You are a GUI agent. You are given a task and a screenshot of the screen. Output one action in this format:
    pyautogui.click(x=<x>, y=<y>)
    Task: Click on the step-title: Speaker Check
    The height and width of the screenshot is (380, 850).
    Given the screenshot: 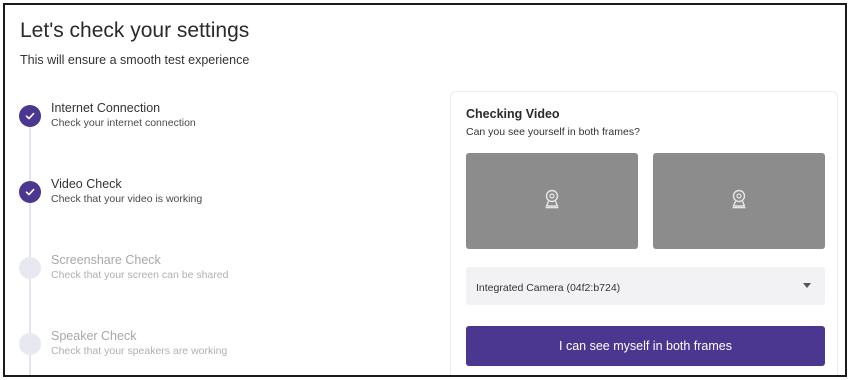 What is the action you would take?
    pyautogui.click(x=94, y=336)
    